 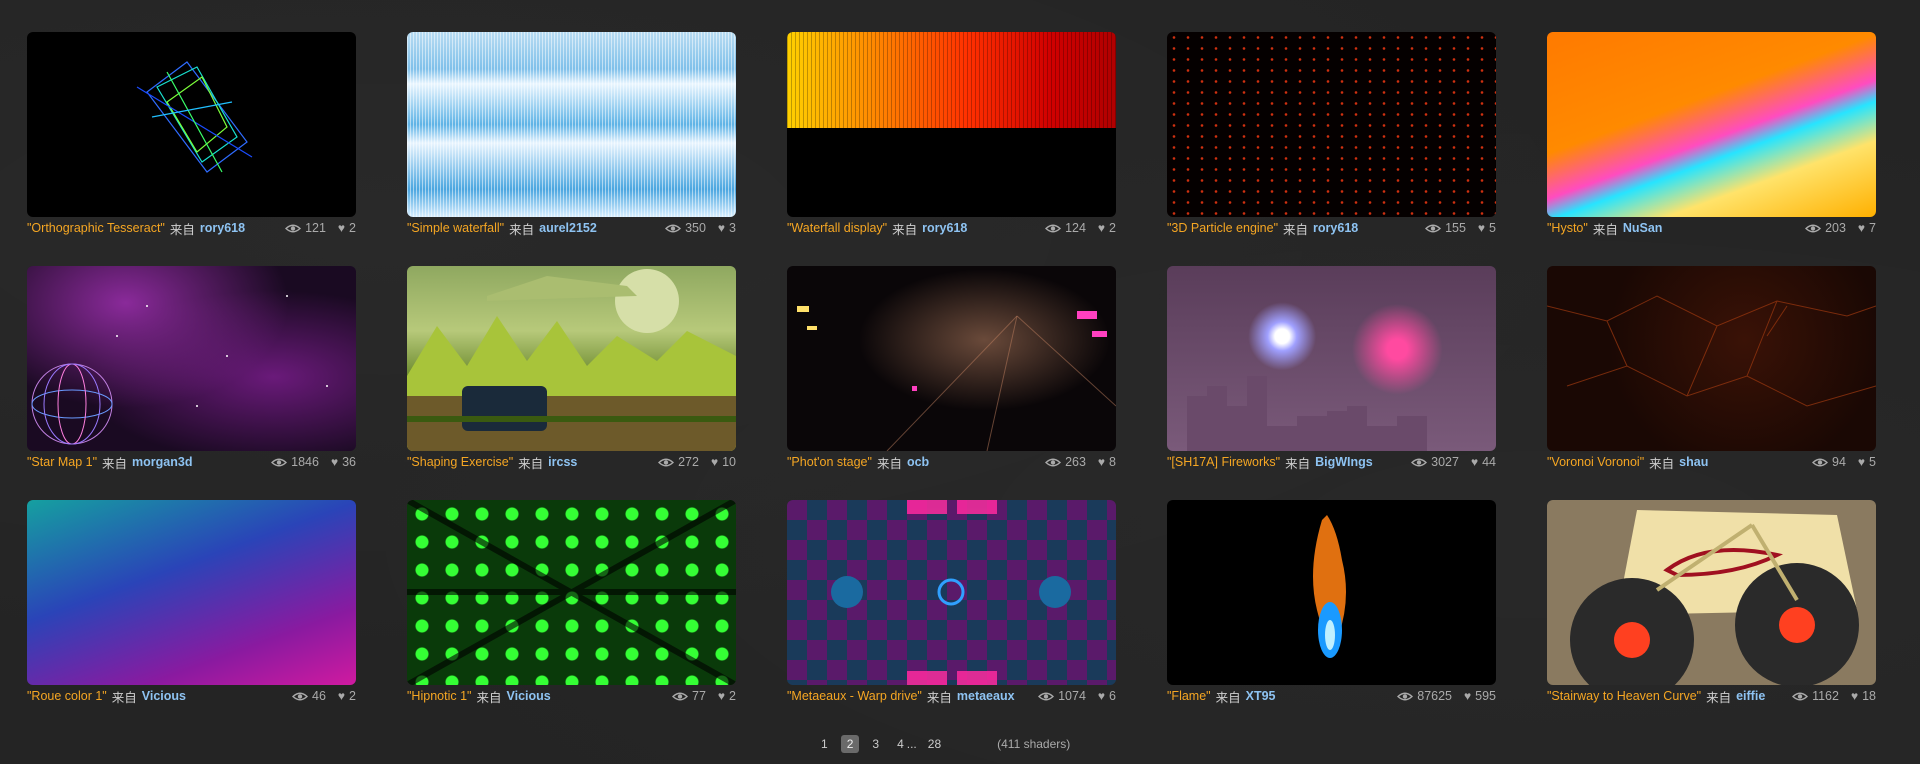 What do you see at coordinates (900, 744) in the screenshot?
I see `page-link: 4` at bounding box center [900, 744].